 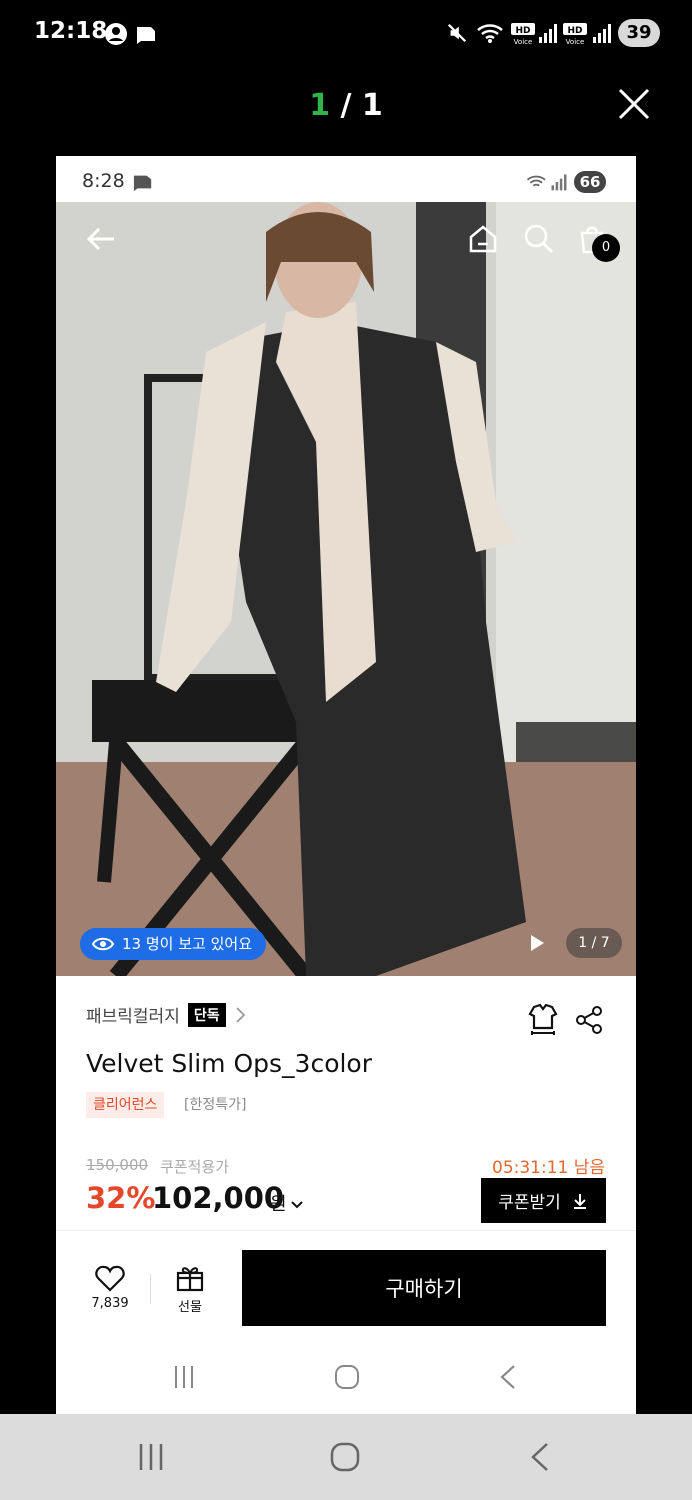 I want to click on tag-limited: [한정특가], so click(x=215, y=1105).